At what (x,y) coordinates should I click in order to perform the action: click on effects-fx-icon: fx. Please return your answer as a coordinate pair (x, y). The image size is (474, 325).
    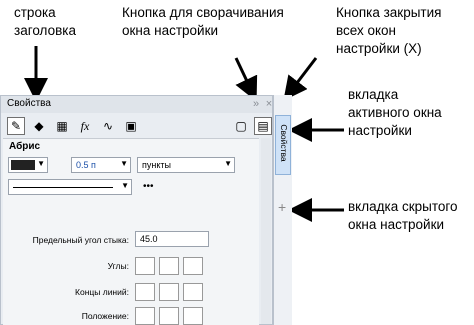
    Looking at the image, I should click on (85, 126).